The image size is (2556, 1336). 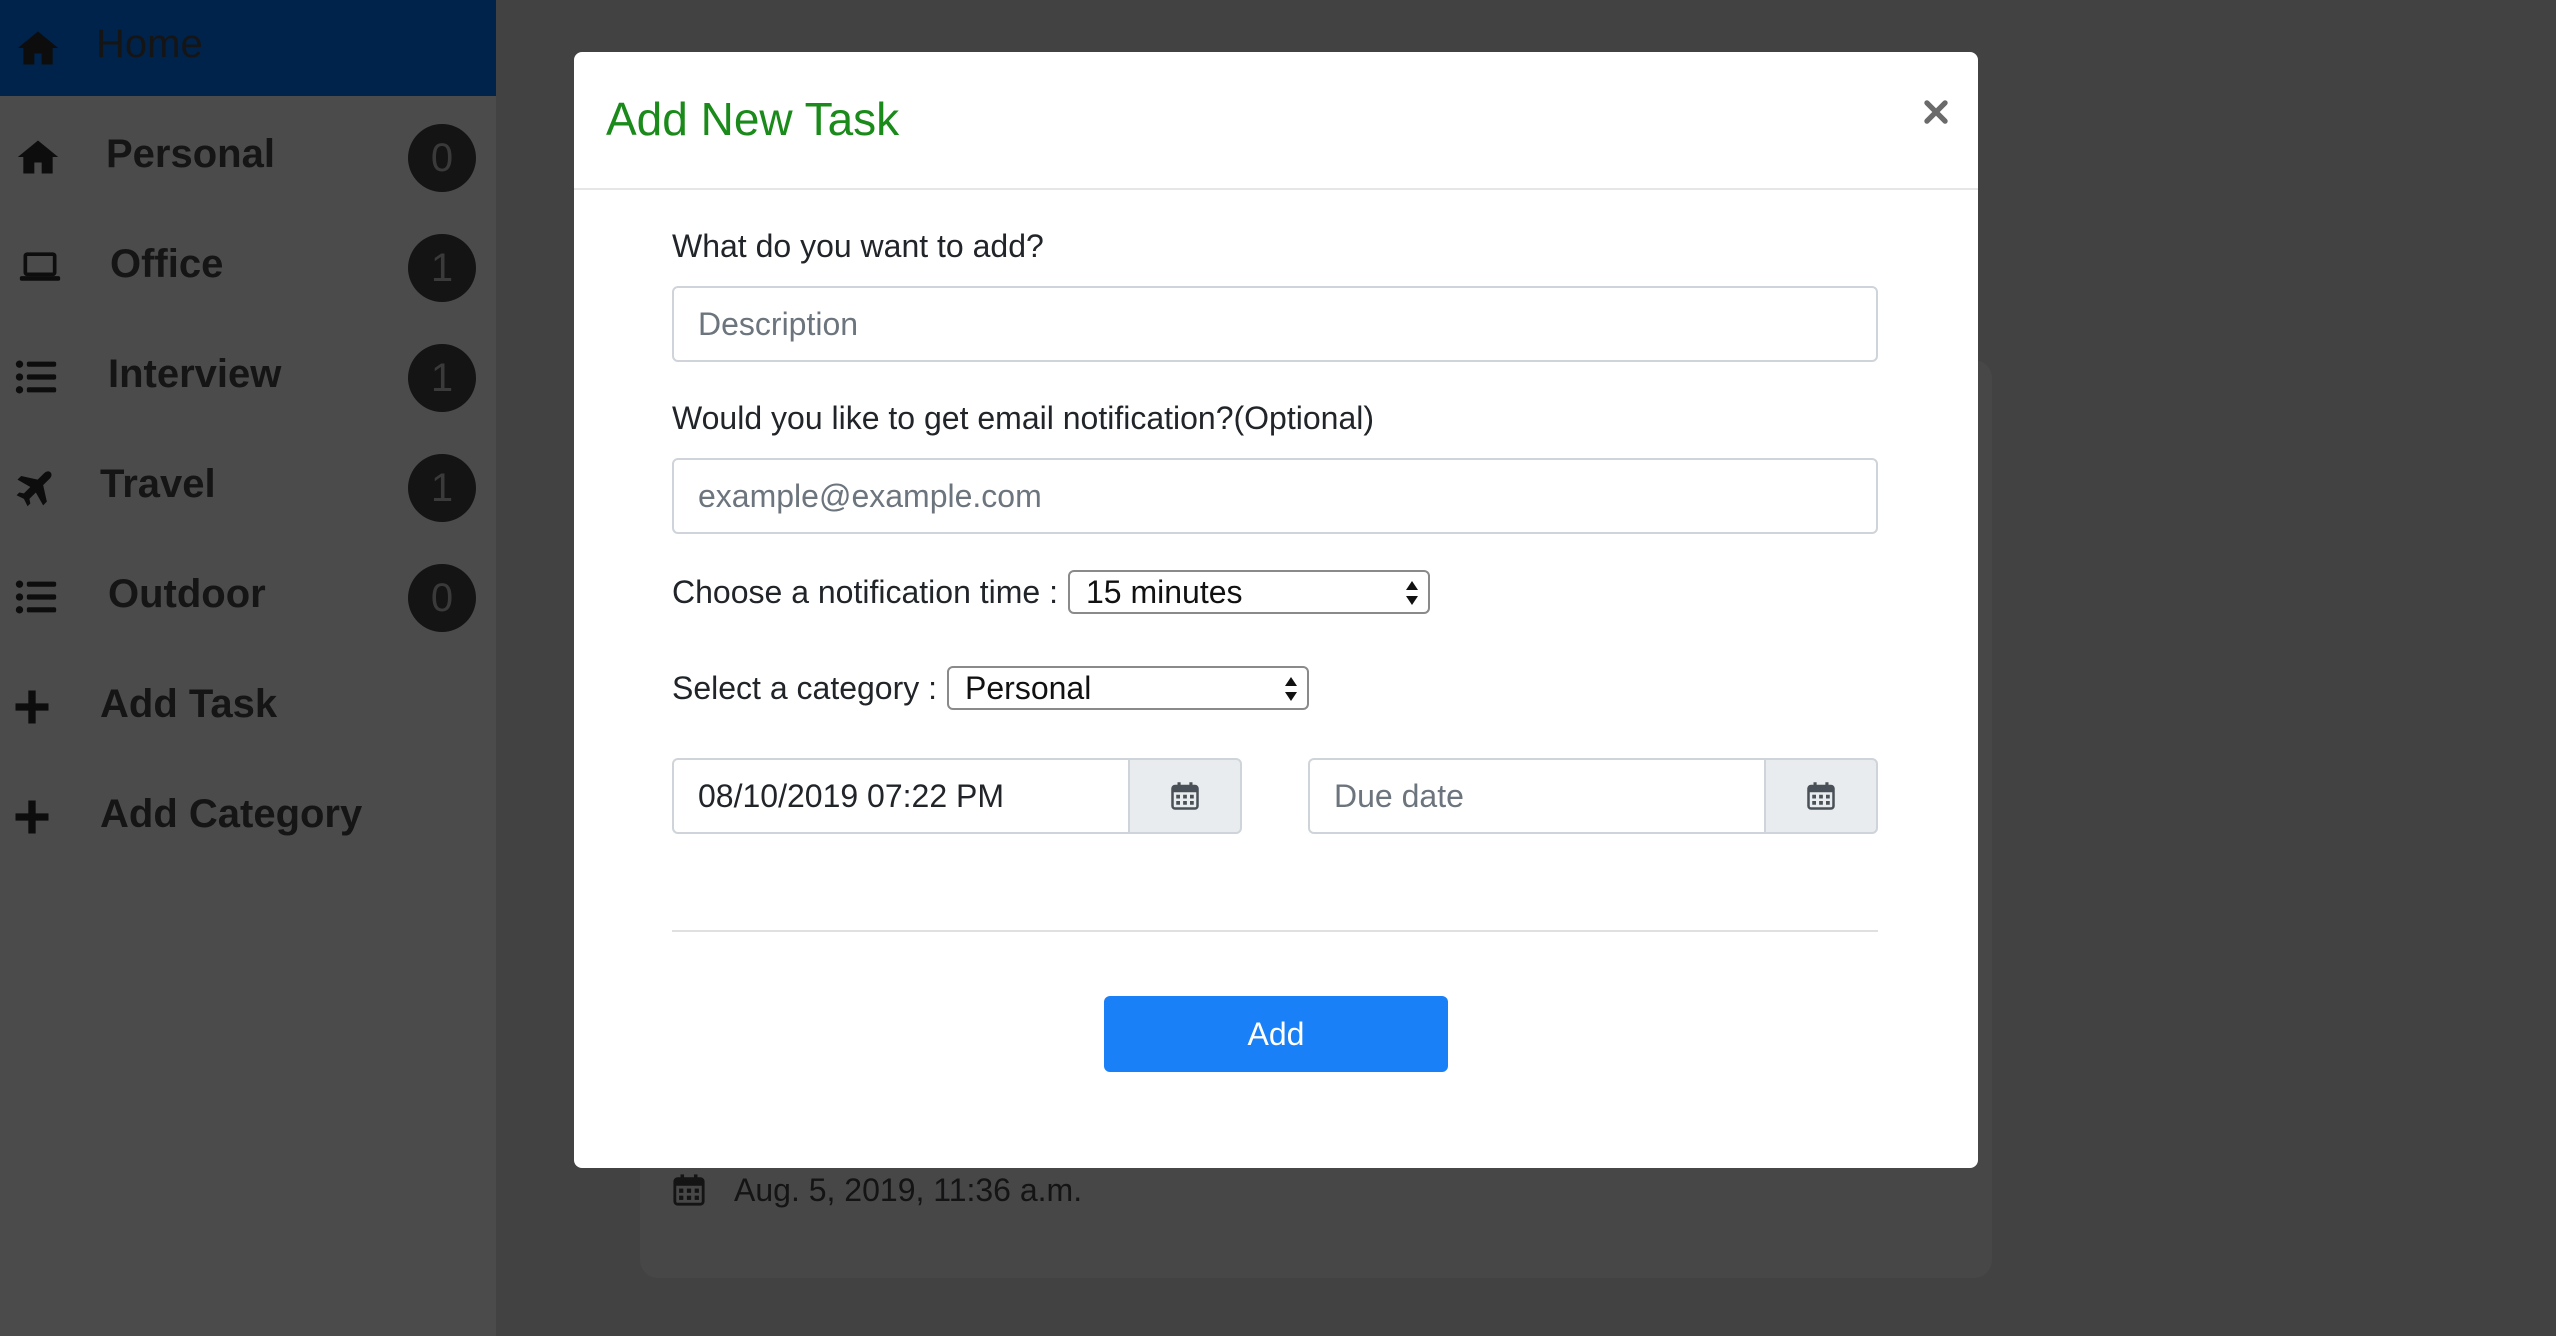 I want to click on category-row: Select a category : Personal, so click(x=991, y=688).